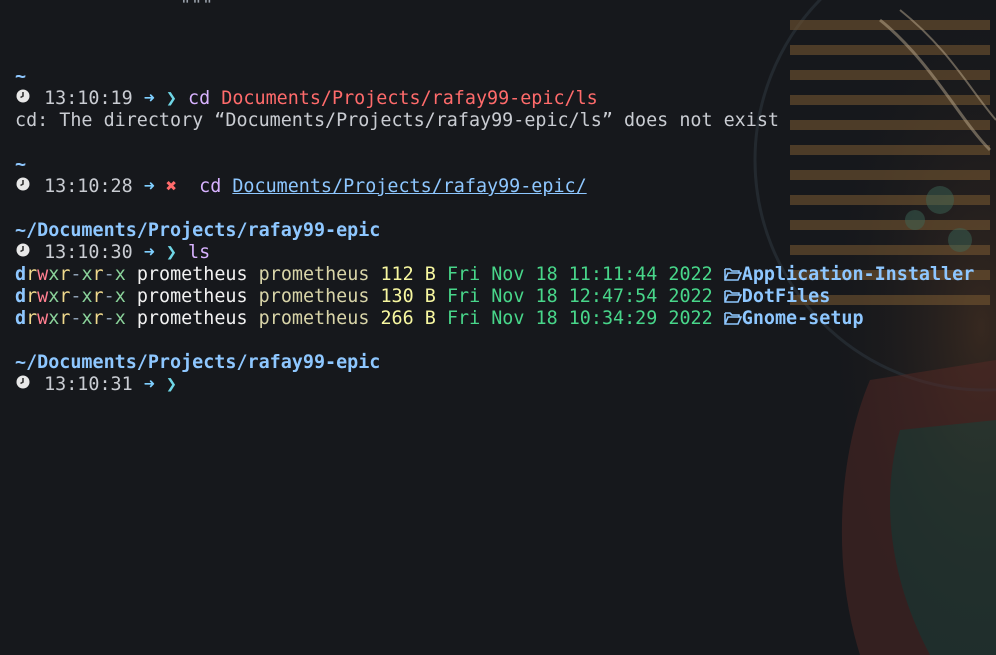 Image resolution: width=996 pixels, height=655 pixels. Describe the element at coordinates (408, 296) in the screenshot. I see `file-size: 130 B` at that location.